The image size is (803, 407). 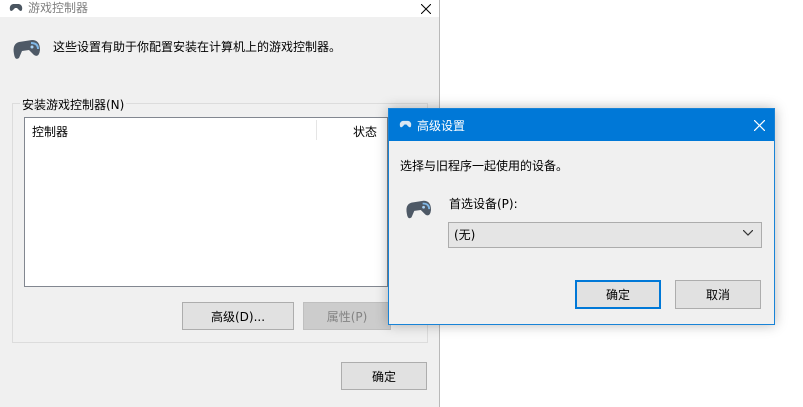 What do you see at coordinates (483, 204) in the screenshot?
I see `preferred-device-label: 首选设备(P):` at bounding box center [483, 204].